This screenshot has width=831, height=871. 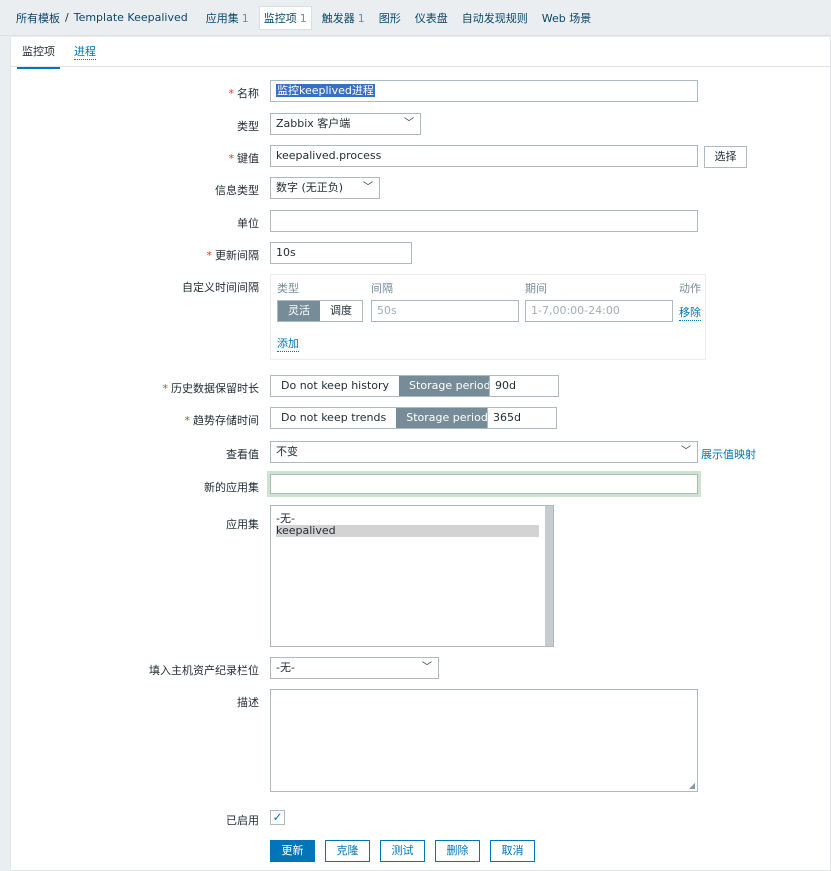 I want to click on type-select: Zabbix 客户端 ﹀, so click(x=345, y=124).